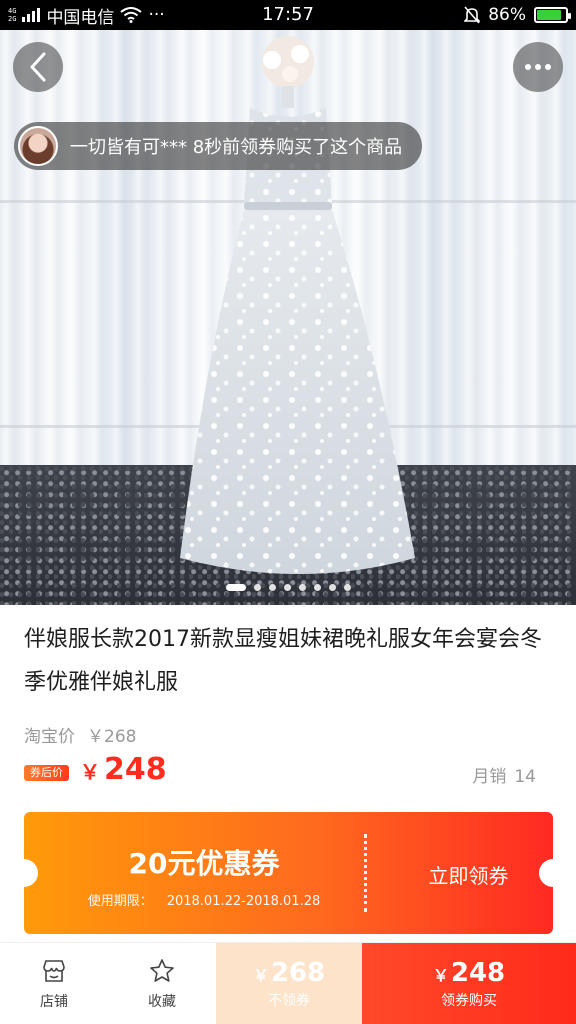 This screenshot has height=1024, width=576. What do you see at coordinates (120, 901) in the screenshot?
I see `coupon-period-label: 使用期限：` at bounding box center [120, 901].